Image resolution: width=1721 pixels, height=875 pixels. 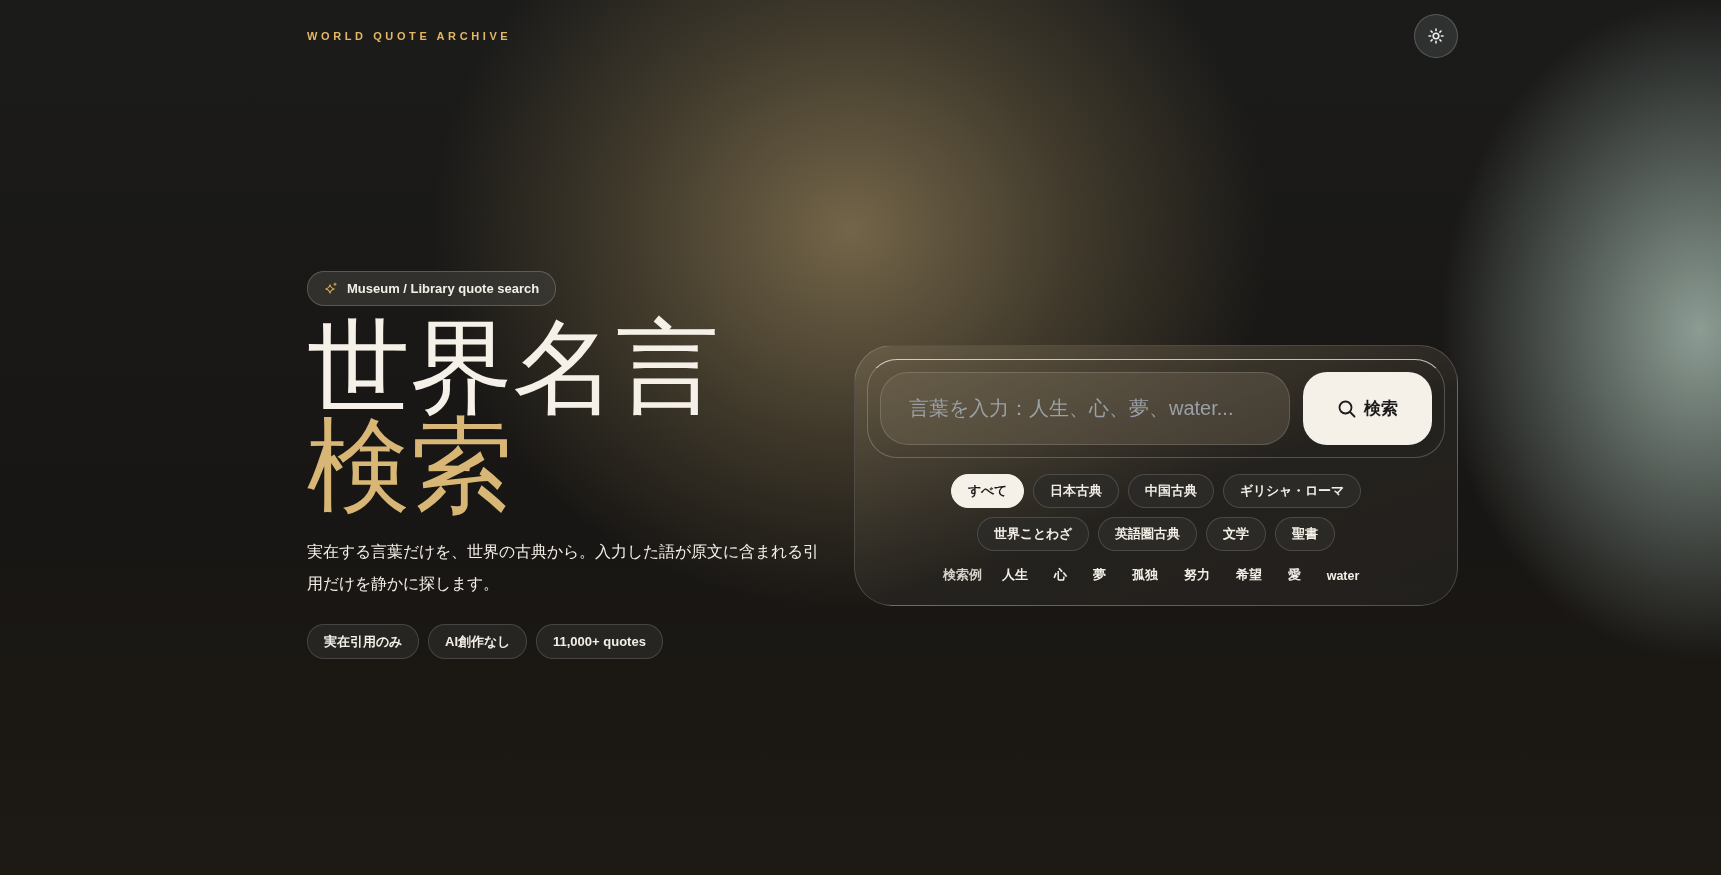 What do you see at coordinates (1014, 575) in the screenshot?
I see `example-term-link: 人生` at bounding box center [1014, 575].